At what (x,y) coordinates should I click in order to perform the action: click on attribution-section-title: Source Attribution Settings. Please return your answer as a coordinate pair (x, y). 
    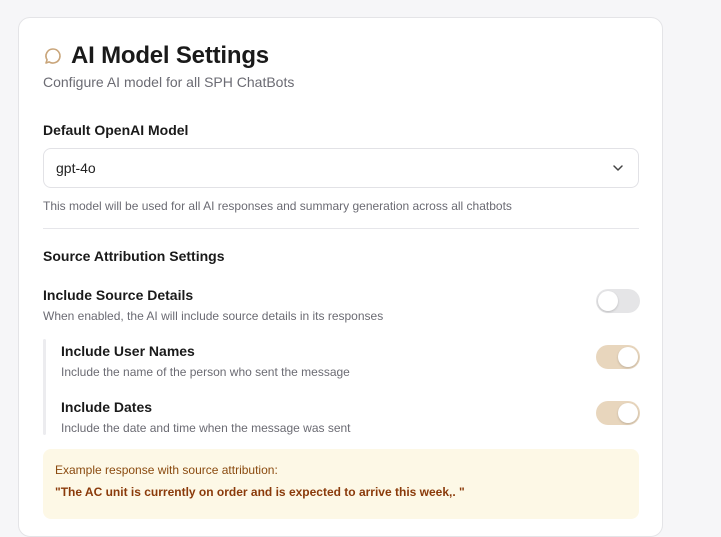
    Looking at the image, I should click on (134, 256).